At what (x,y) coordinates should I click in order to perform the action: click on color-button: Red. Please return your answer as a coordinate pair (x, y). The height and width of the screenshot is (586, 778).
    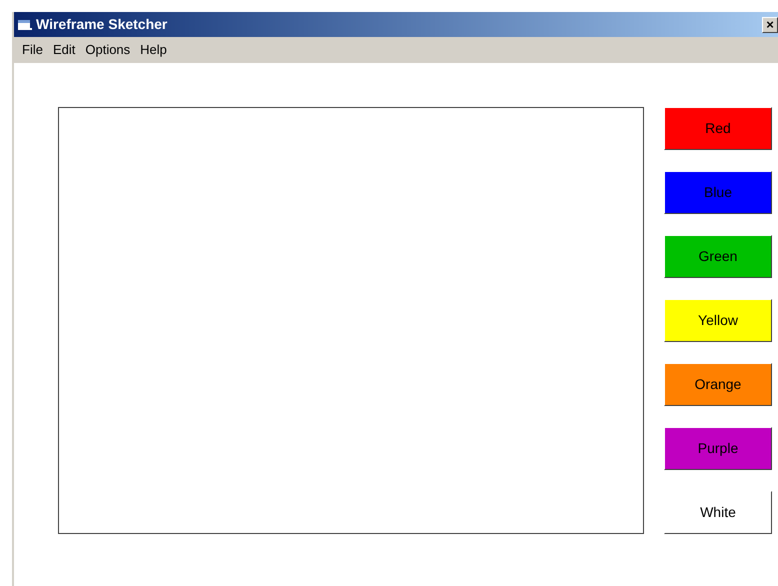
    Looking at the image, I should click on (718, 128).